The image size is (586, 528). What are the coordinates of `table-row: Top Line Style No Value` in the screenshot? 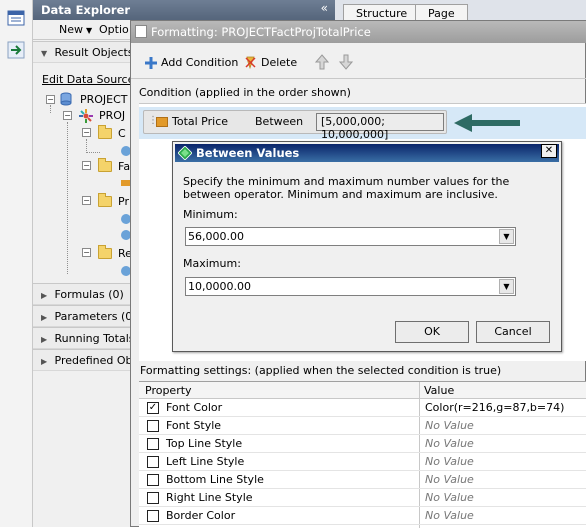 It's located at (362, 444).